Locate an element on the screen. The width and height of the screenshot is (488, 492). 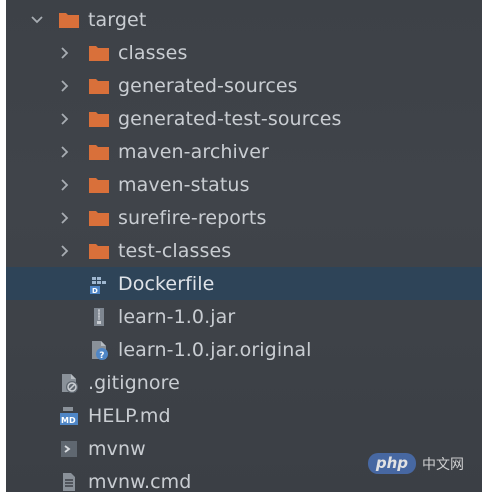
tree-label: maven-archiver is located at coordinates (193, 151).